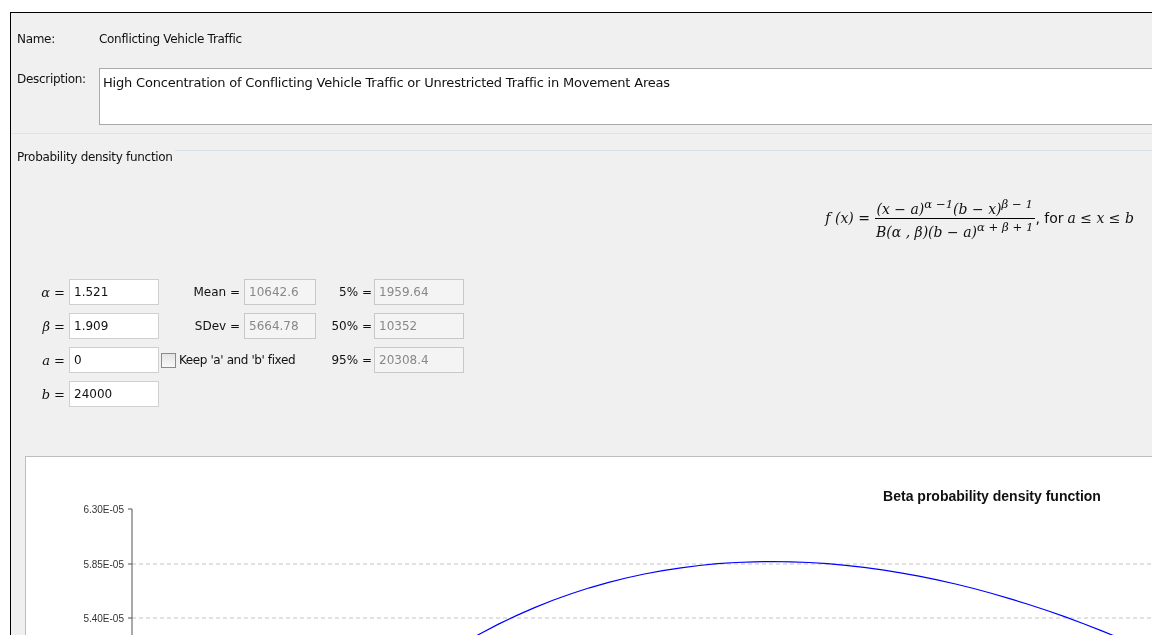  What do you see at coordinates (103, 510) in the screenshot?
I see `y-tick-label: 6.30E-05` at bounding box center [103, 510].